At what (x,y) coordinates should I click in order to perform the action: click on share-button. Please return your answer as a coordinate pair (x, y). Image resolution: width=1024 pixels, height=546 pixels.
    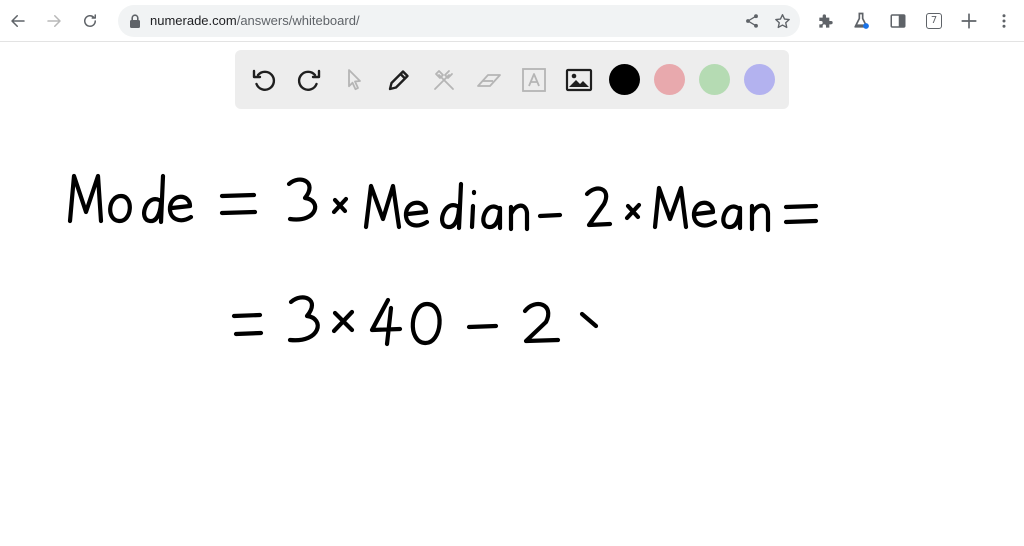
    Looking at the image, I should click on (752, 21).